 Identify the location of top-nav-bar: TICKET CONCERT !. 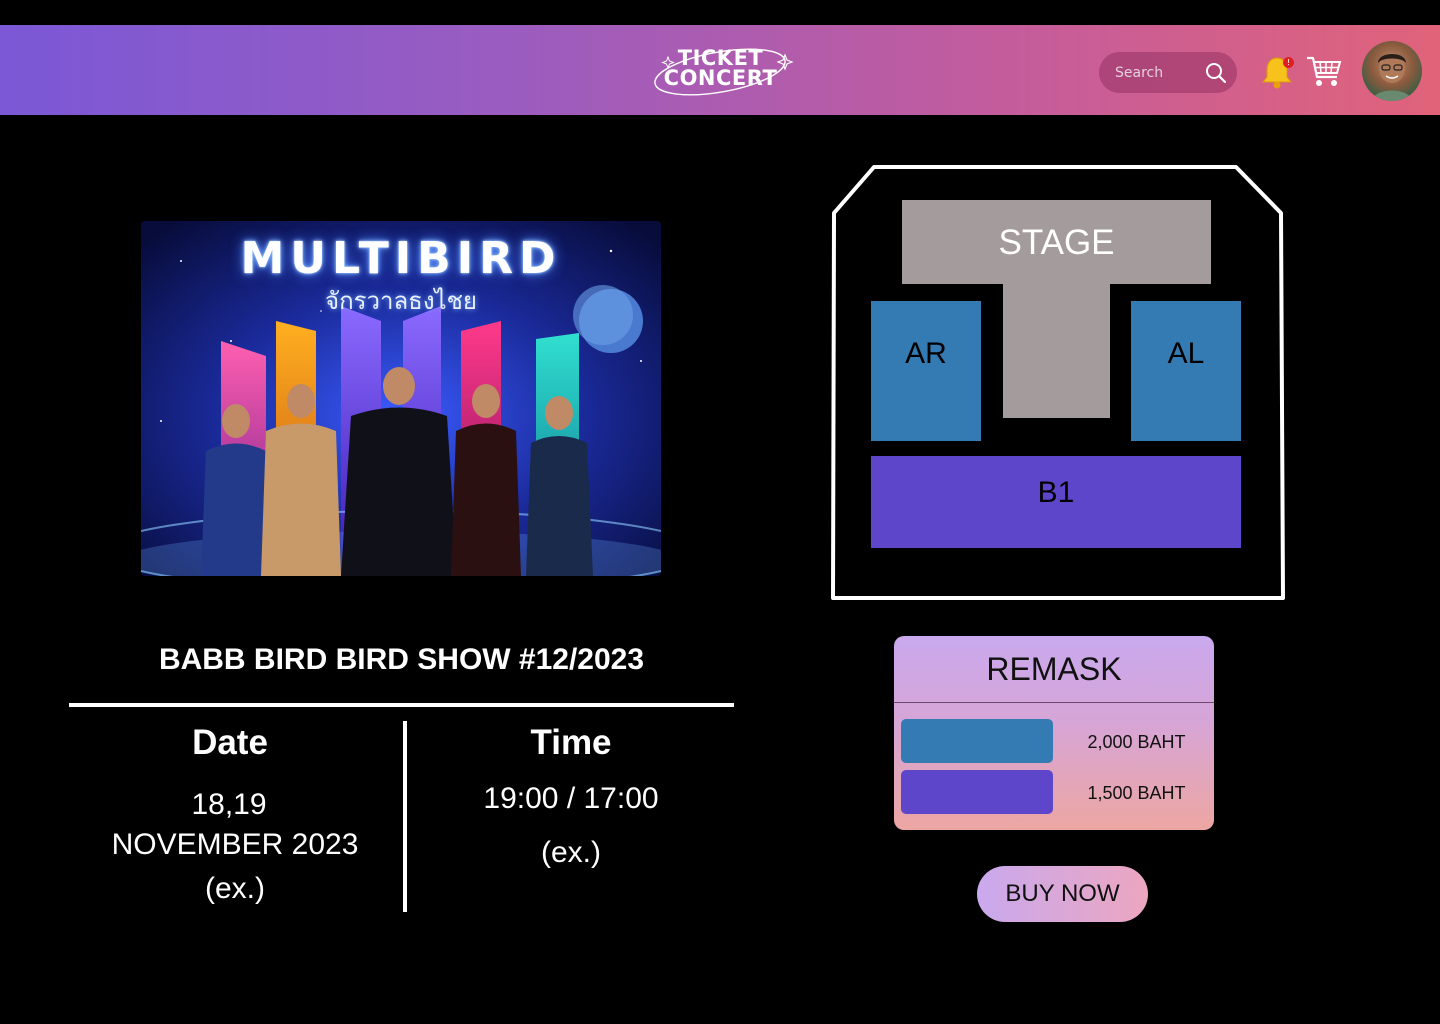
(720, 70).